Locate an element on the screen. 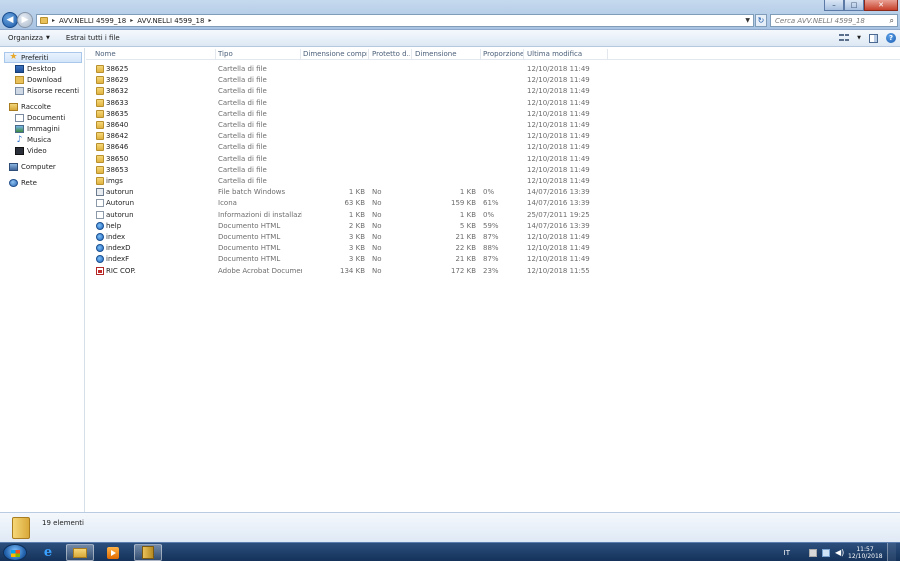  taskbar-media-player is located at coordinates (113, 552).